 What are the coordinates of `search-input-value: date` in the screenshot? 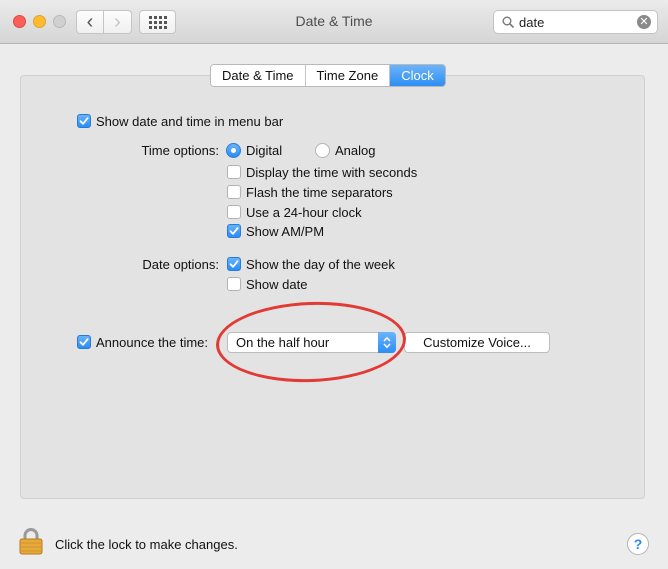 It's located at (531, 22).